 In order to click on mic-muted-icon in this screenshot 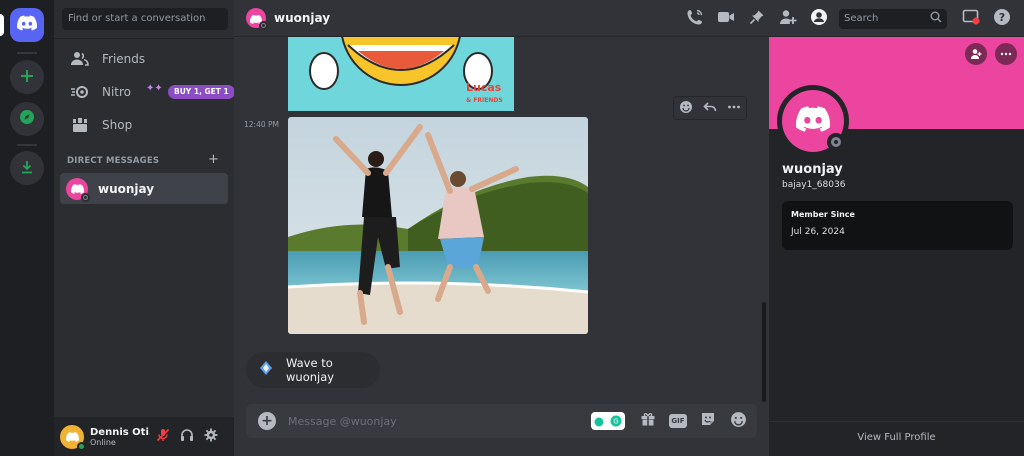, I will do `click(163, 436)`.